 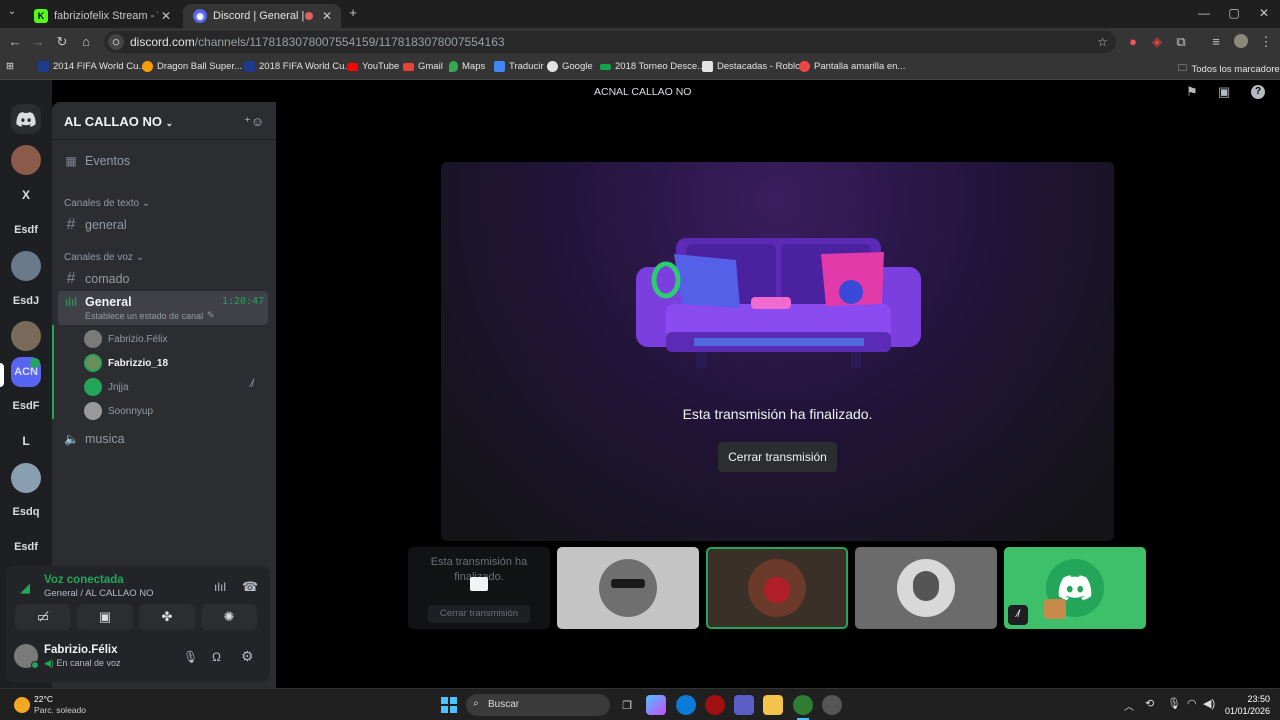 I want to click on tab-search-icon: ⌄, so click(x=12, y=11).